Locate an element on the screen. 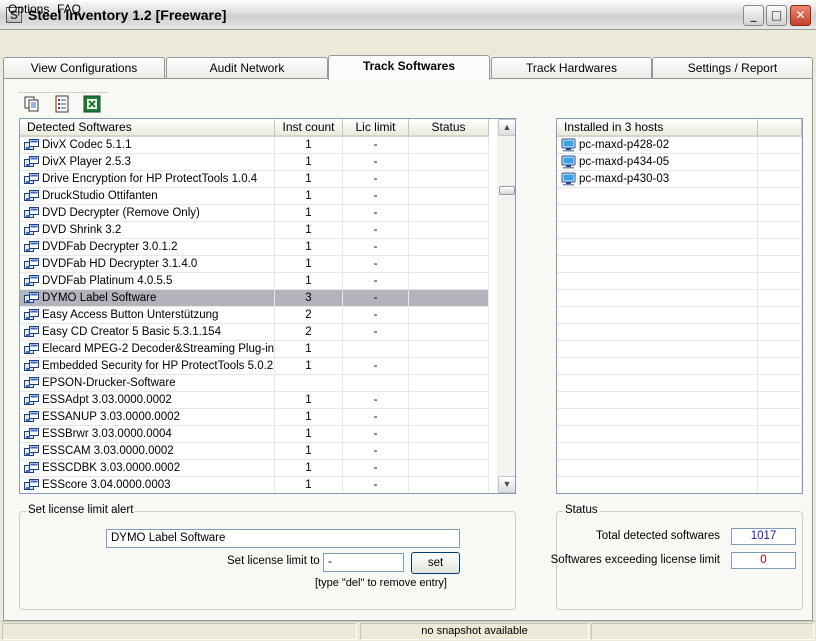 The height and width of the screenshot is (641, 816). exceeding-license-value: 0 is located at coordinates (763, 560).